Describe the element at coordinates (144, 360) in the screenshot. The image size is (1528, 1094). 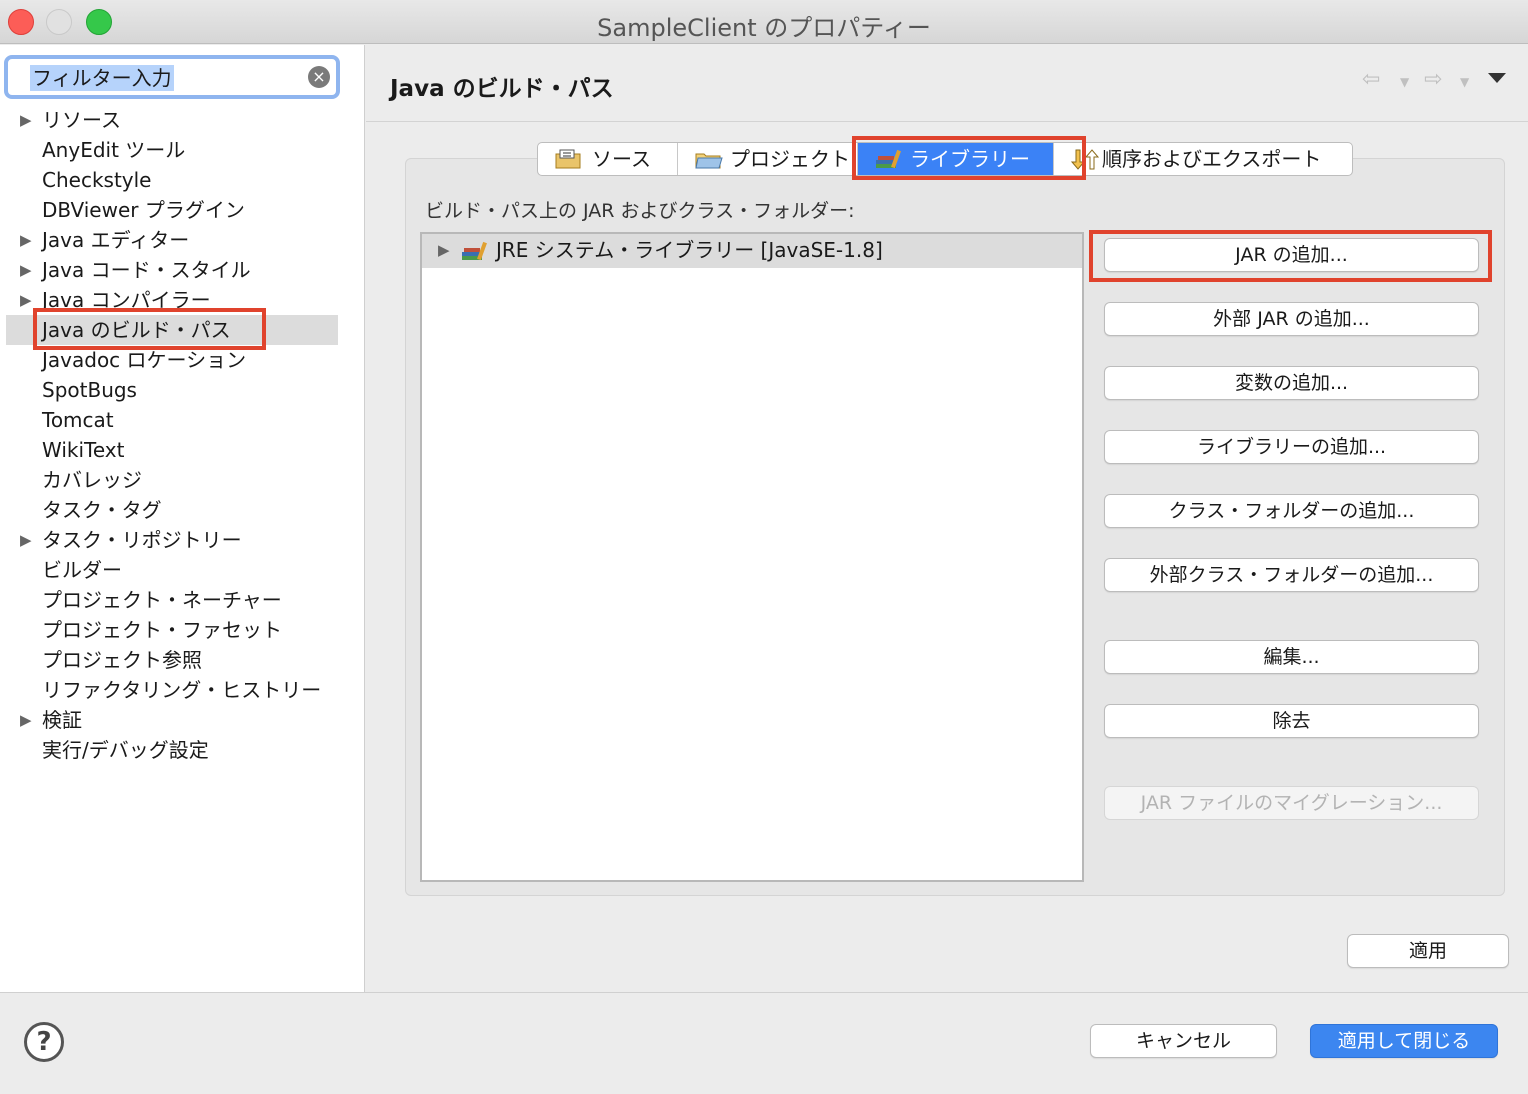
I see `tree-item-label: Javadoc ロケーション` at that location.